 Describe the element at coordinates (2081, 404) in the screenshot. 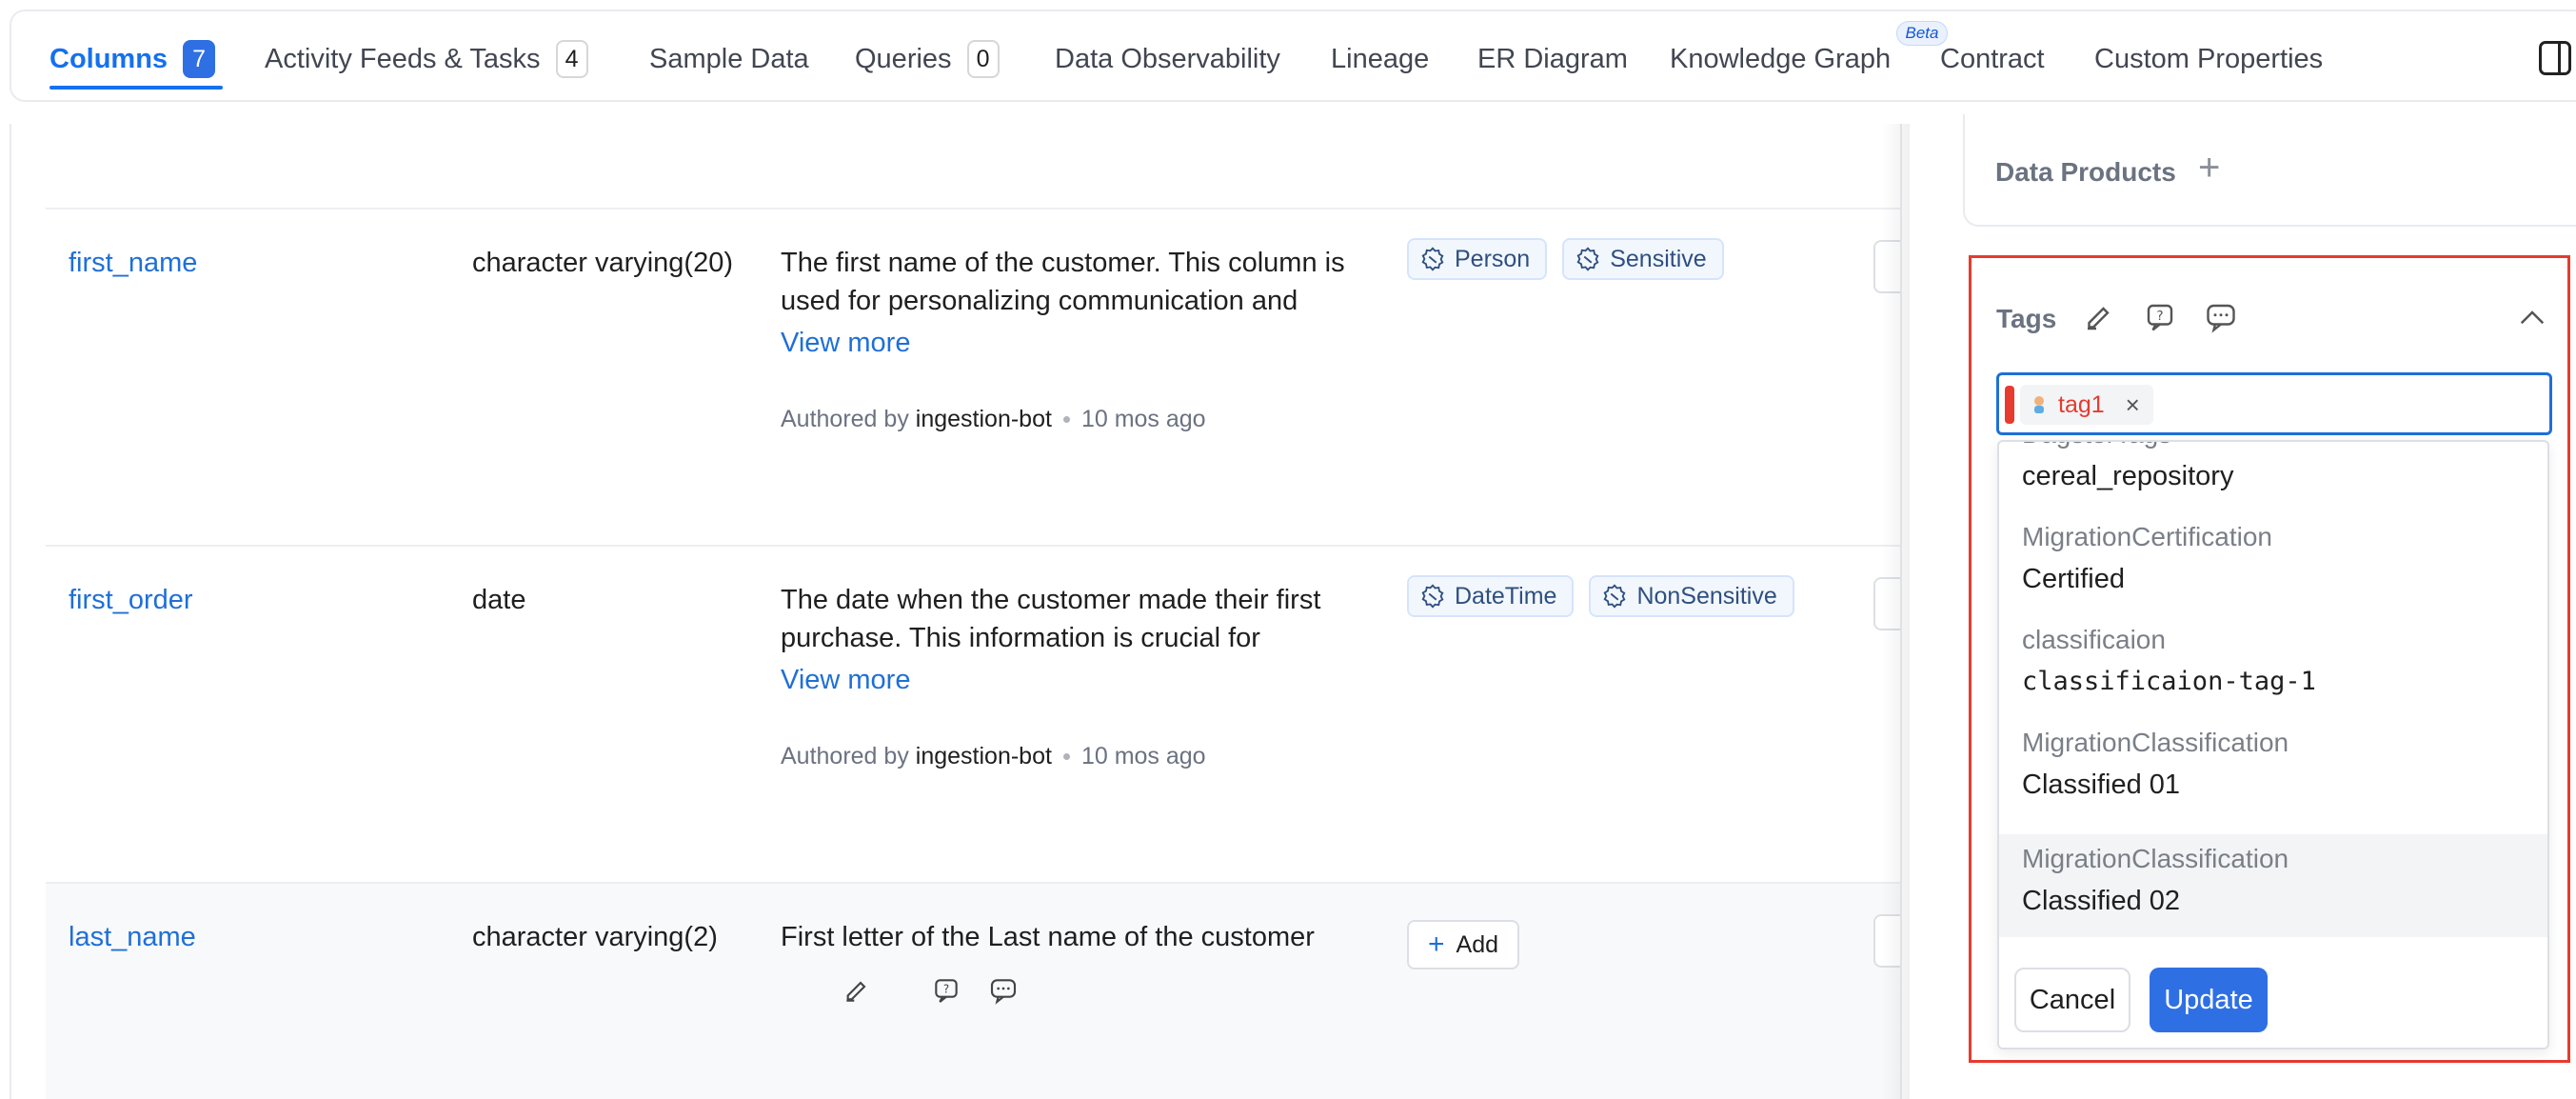

I see `selected-tag-label: tag1` at that location.